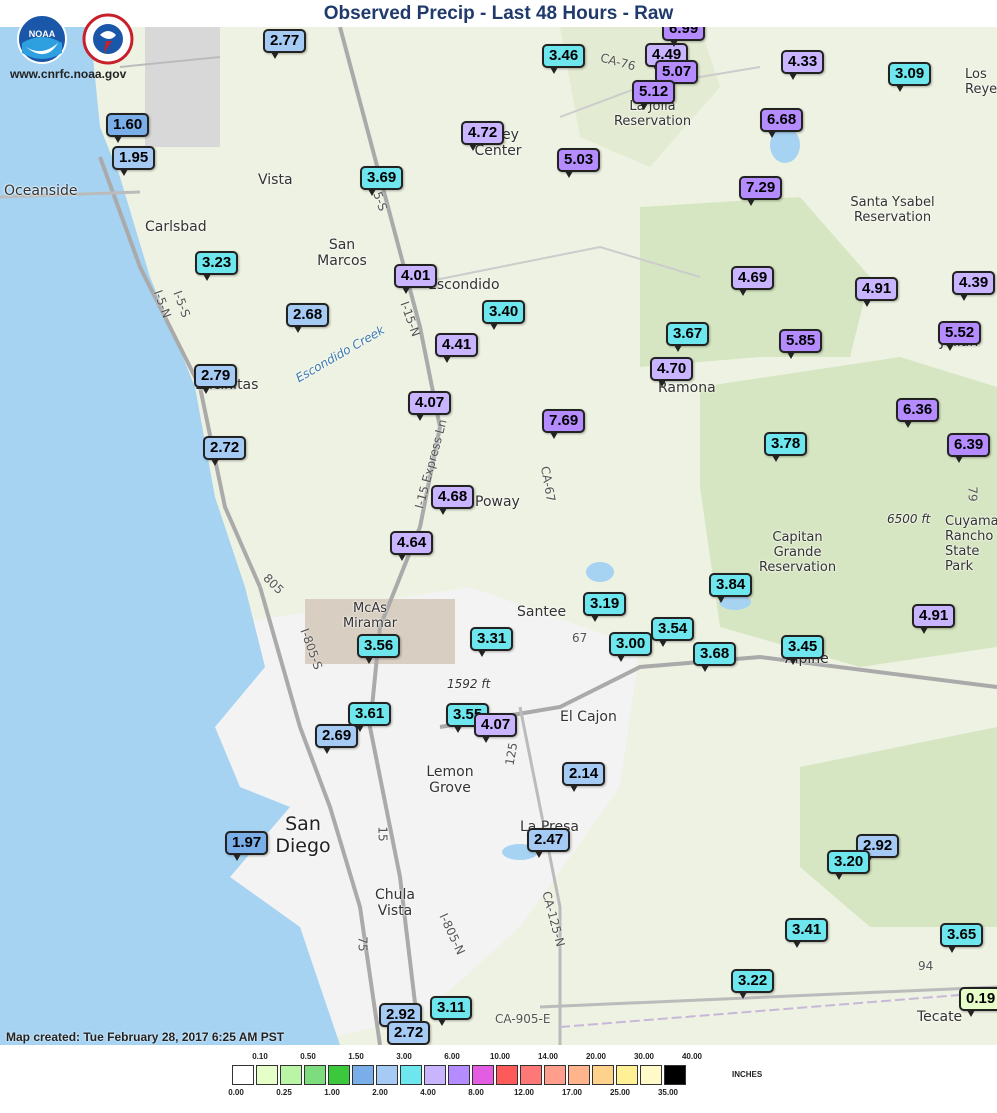 The height and width of the screenshot is (1113, 997). Describe the element at coordinates (668, 1092) in the screenshot. I see `legend-bottom-label: 35.00` at that location.